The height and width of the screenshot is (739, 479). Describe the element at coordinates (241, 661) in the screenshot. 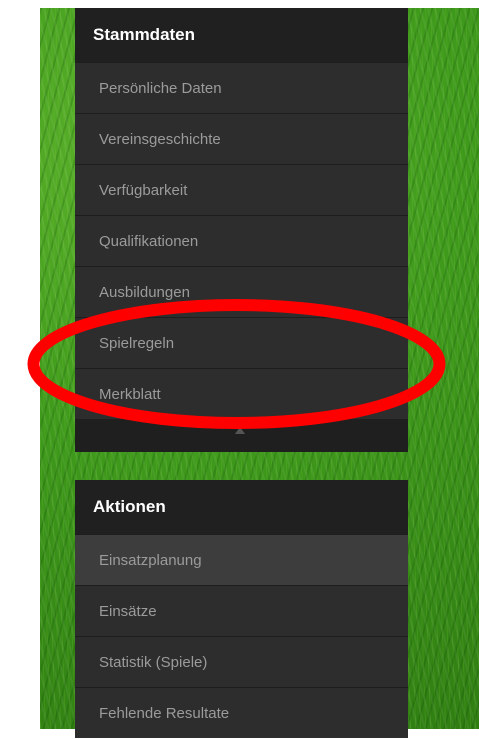

I see `menu-item-statistik-spiele: Statistik (Spiele)` at that location.